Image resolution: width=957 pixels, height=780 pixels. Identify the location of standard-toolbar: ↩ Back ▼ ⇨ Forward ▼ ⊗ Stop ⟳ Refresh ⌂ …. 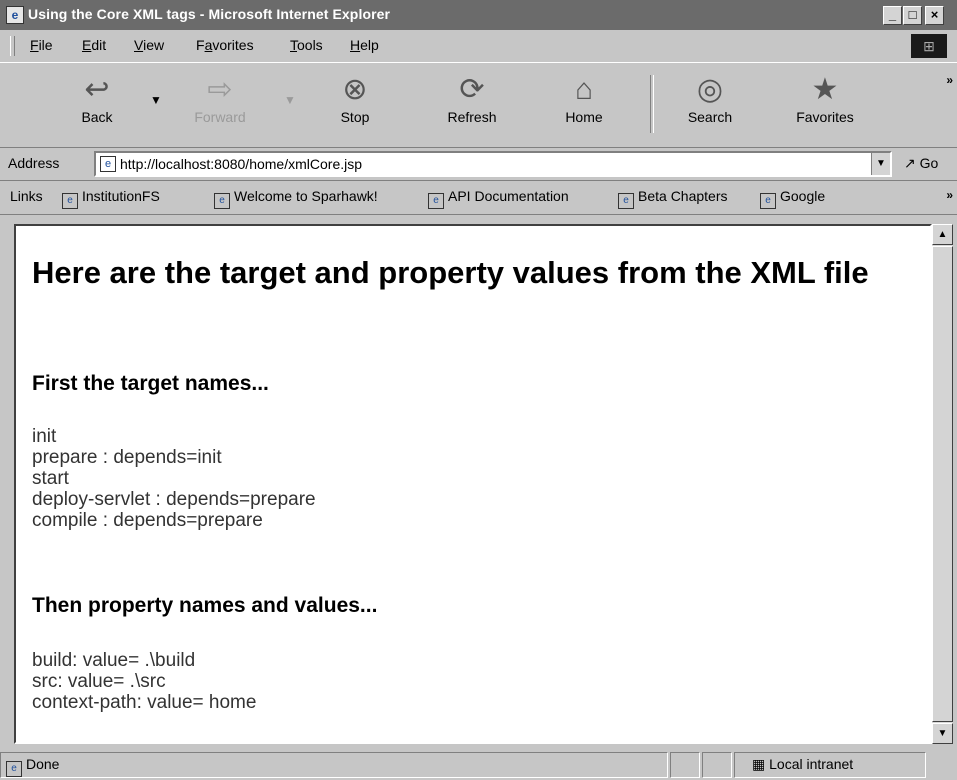
(478, 105).